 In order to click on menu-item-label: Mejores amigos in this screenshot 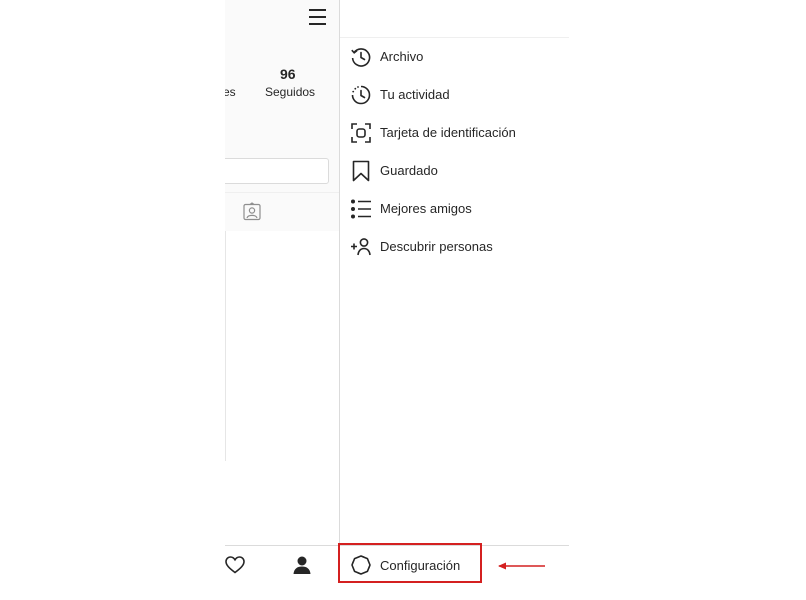, I will do `click(426, 208)`.